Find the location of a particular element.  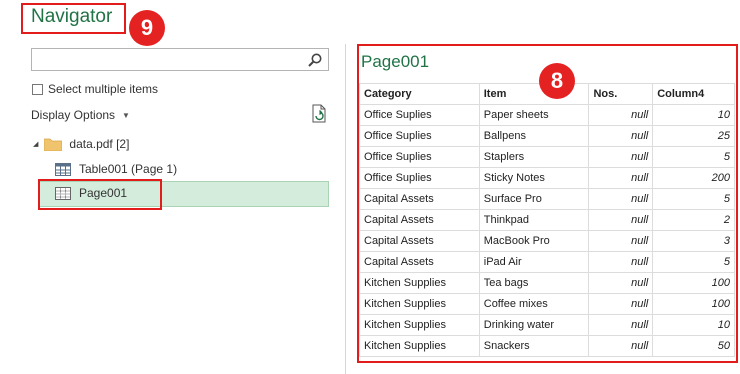

annotation-badge-9: 9 is located at coordinates (147, 28).